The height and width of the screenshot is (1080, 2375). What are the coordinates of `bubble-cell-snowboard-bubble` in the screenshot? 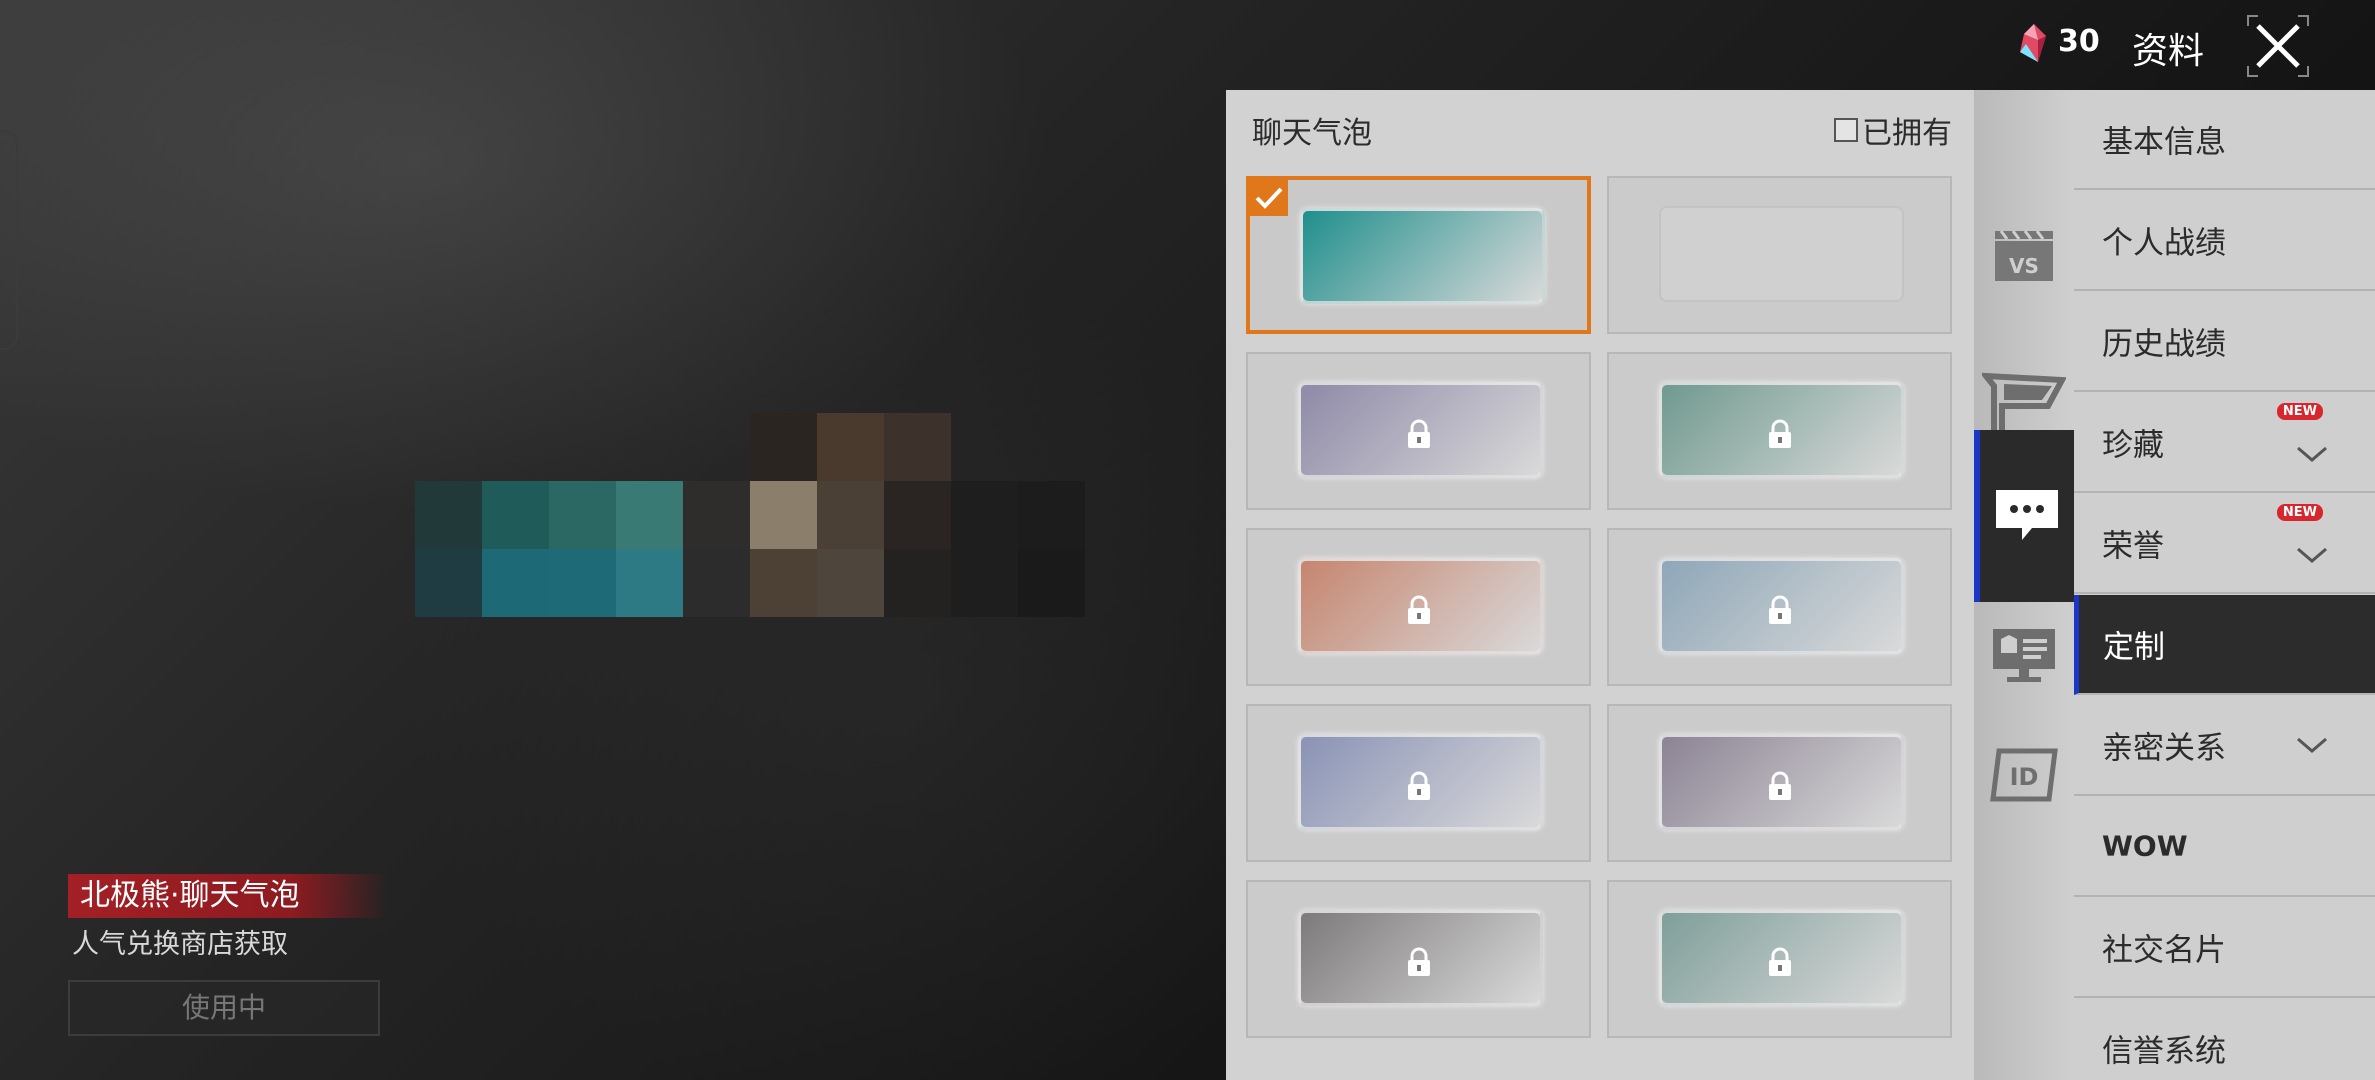 It's located at (1418, 607).